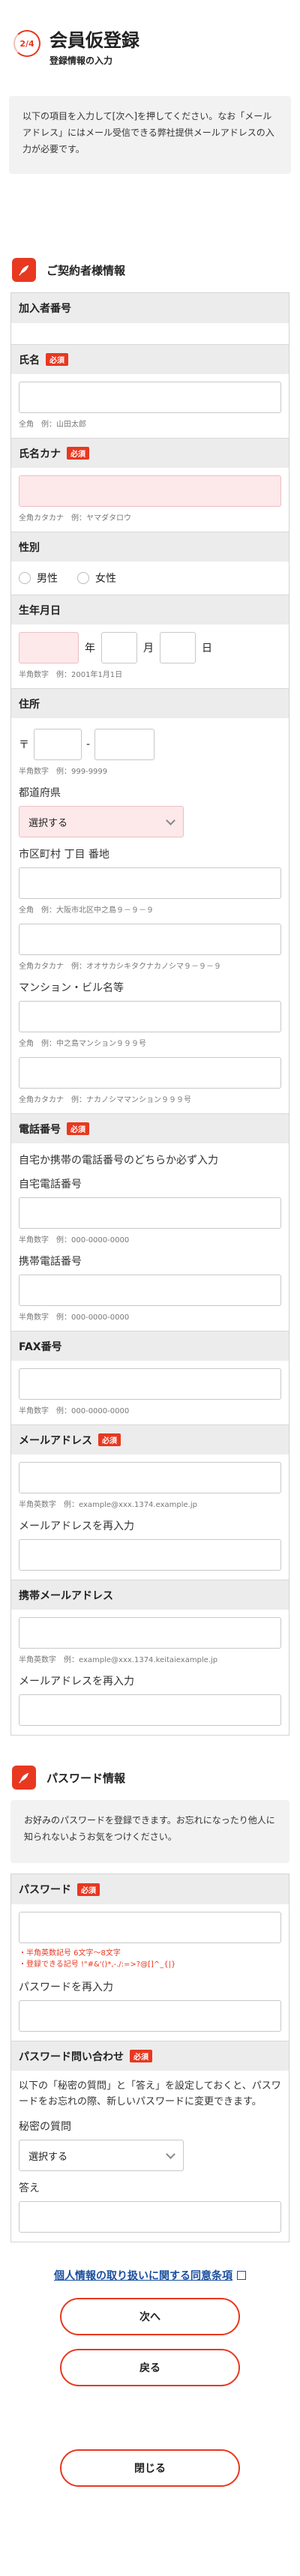 This screenshot has width=300, height=2576. Describe the element at coordinates (40, 793) in the screenshot. I see `prefecture-label: 都道府県` at that location.